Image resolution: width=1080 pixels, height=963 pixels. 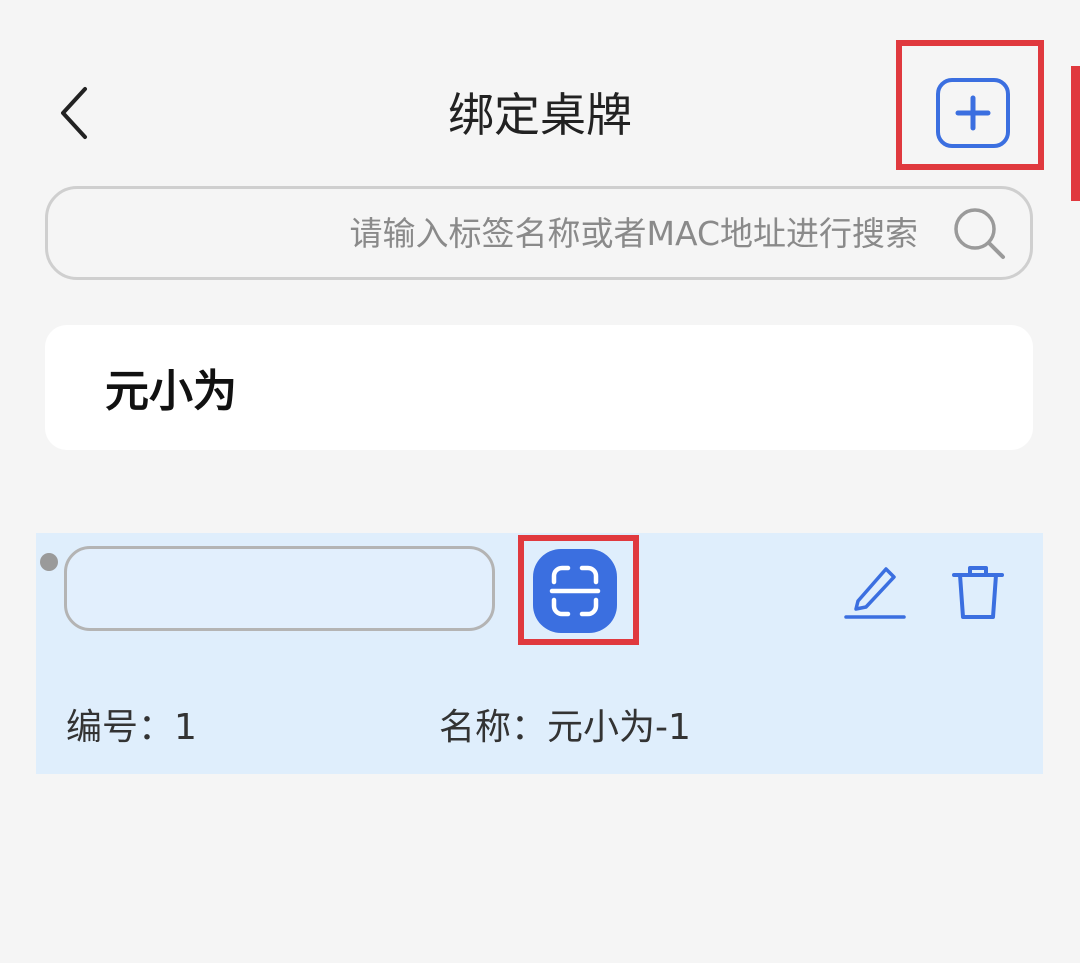 I want to click on tag-name-value: 元小为-1, so click(x=619, y=727).